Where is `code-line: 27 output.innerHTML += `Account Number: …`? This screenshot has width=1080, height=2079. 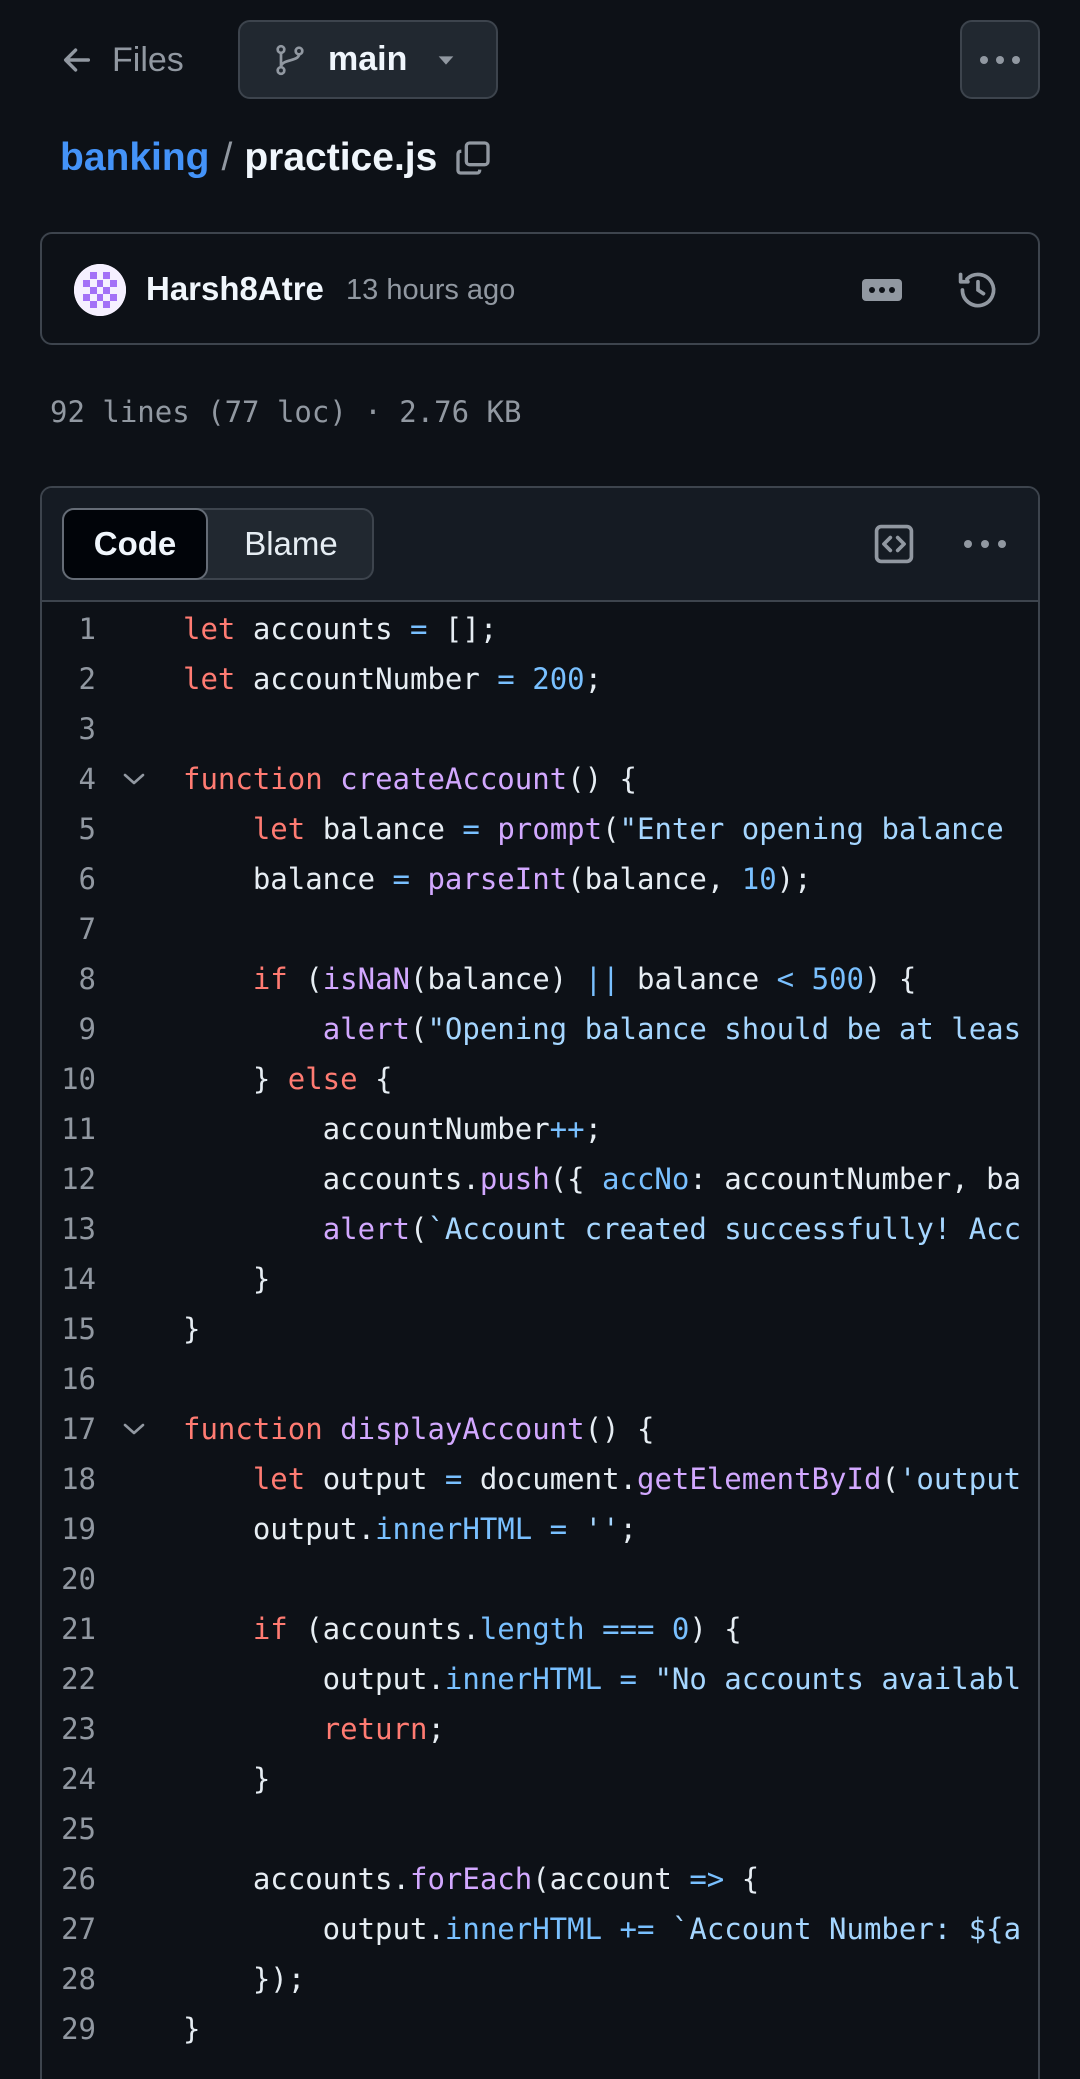 code-line: 27 output.innerHTML += `Account Number: … is located at coordinates (540, 1929).